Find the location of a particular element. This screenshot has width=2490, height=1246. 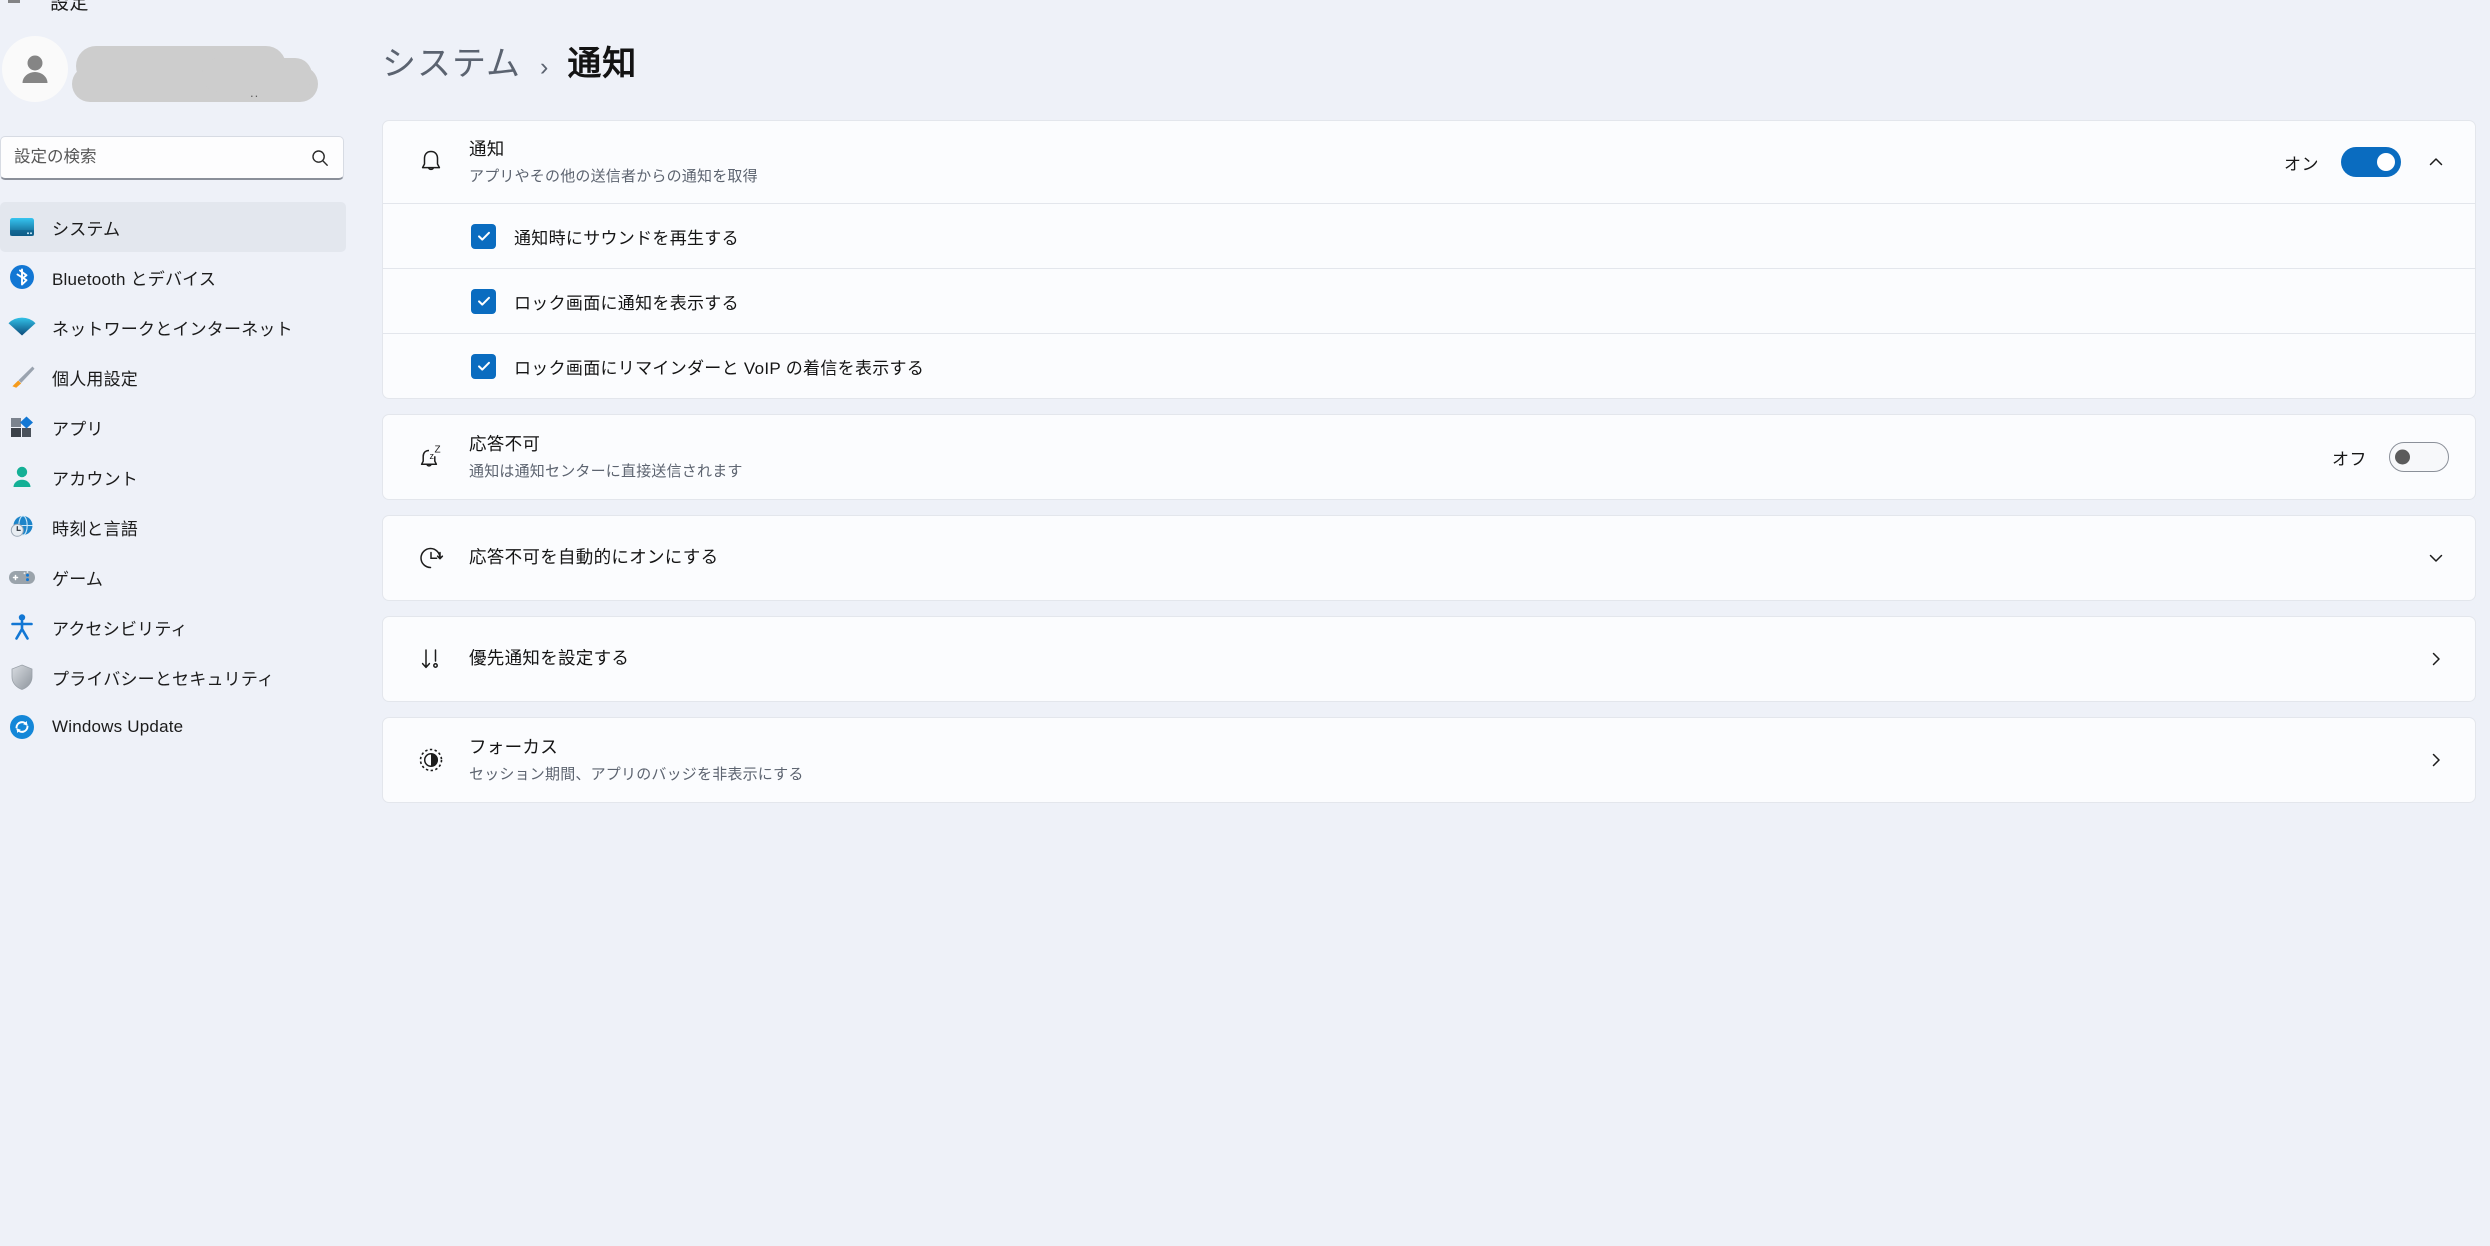

accessibility-icon is located at coordinates (22, 627).